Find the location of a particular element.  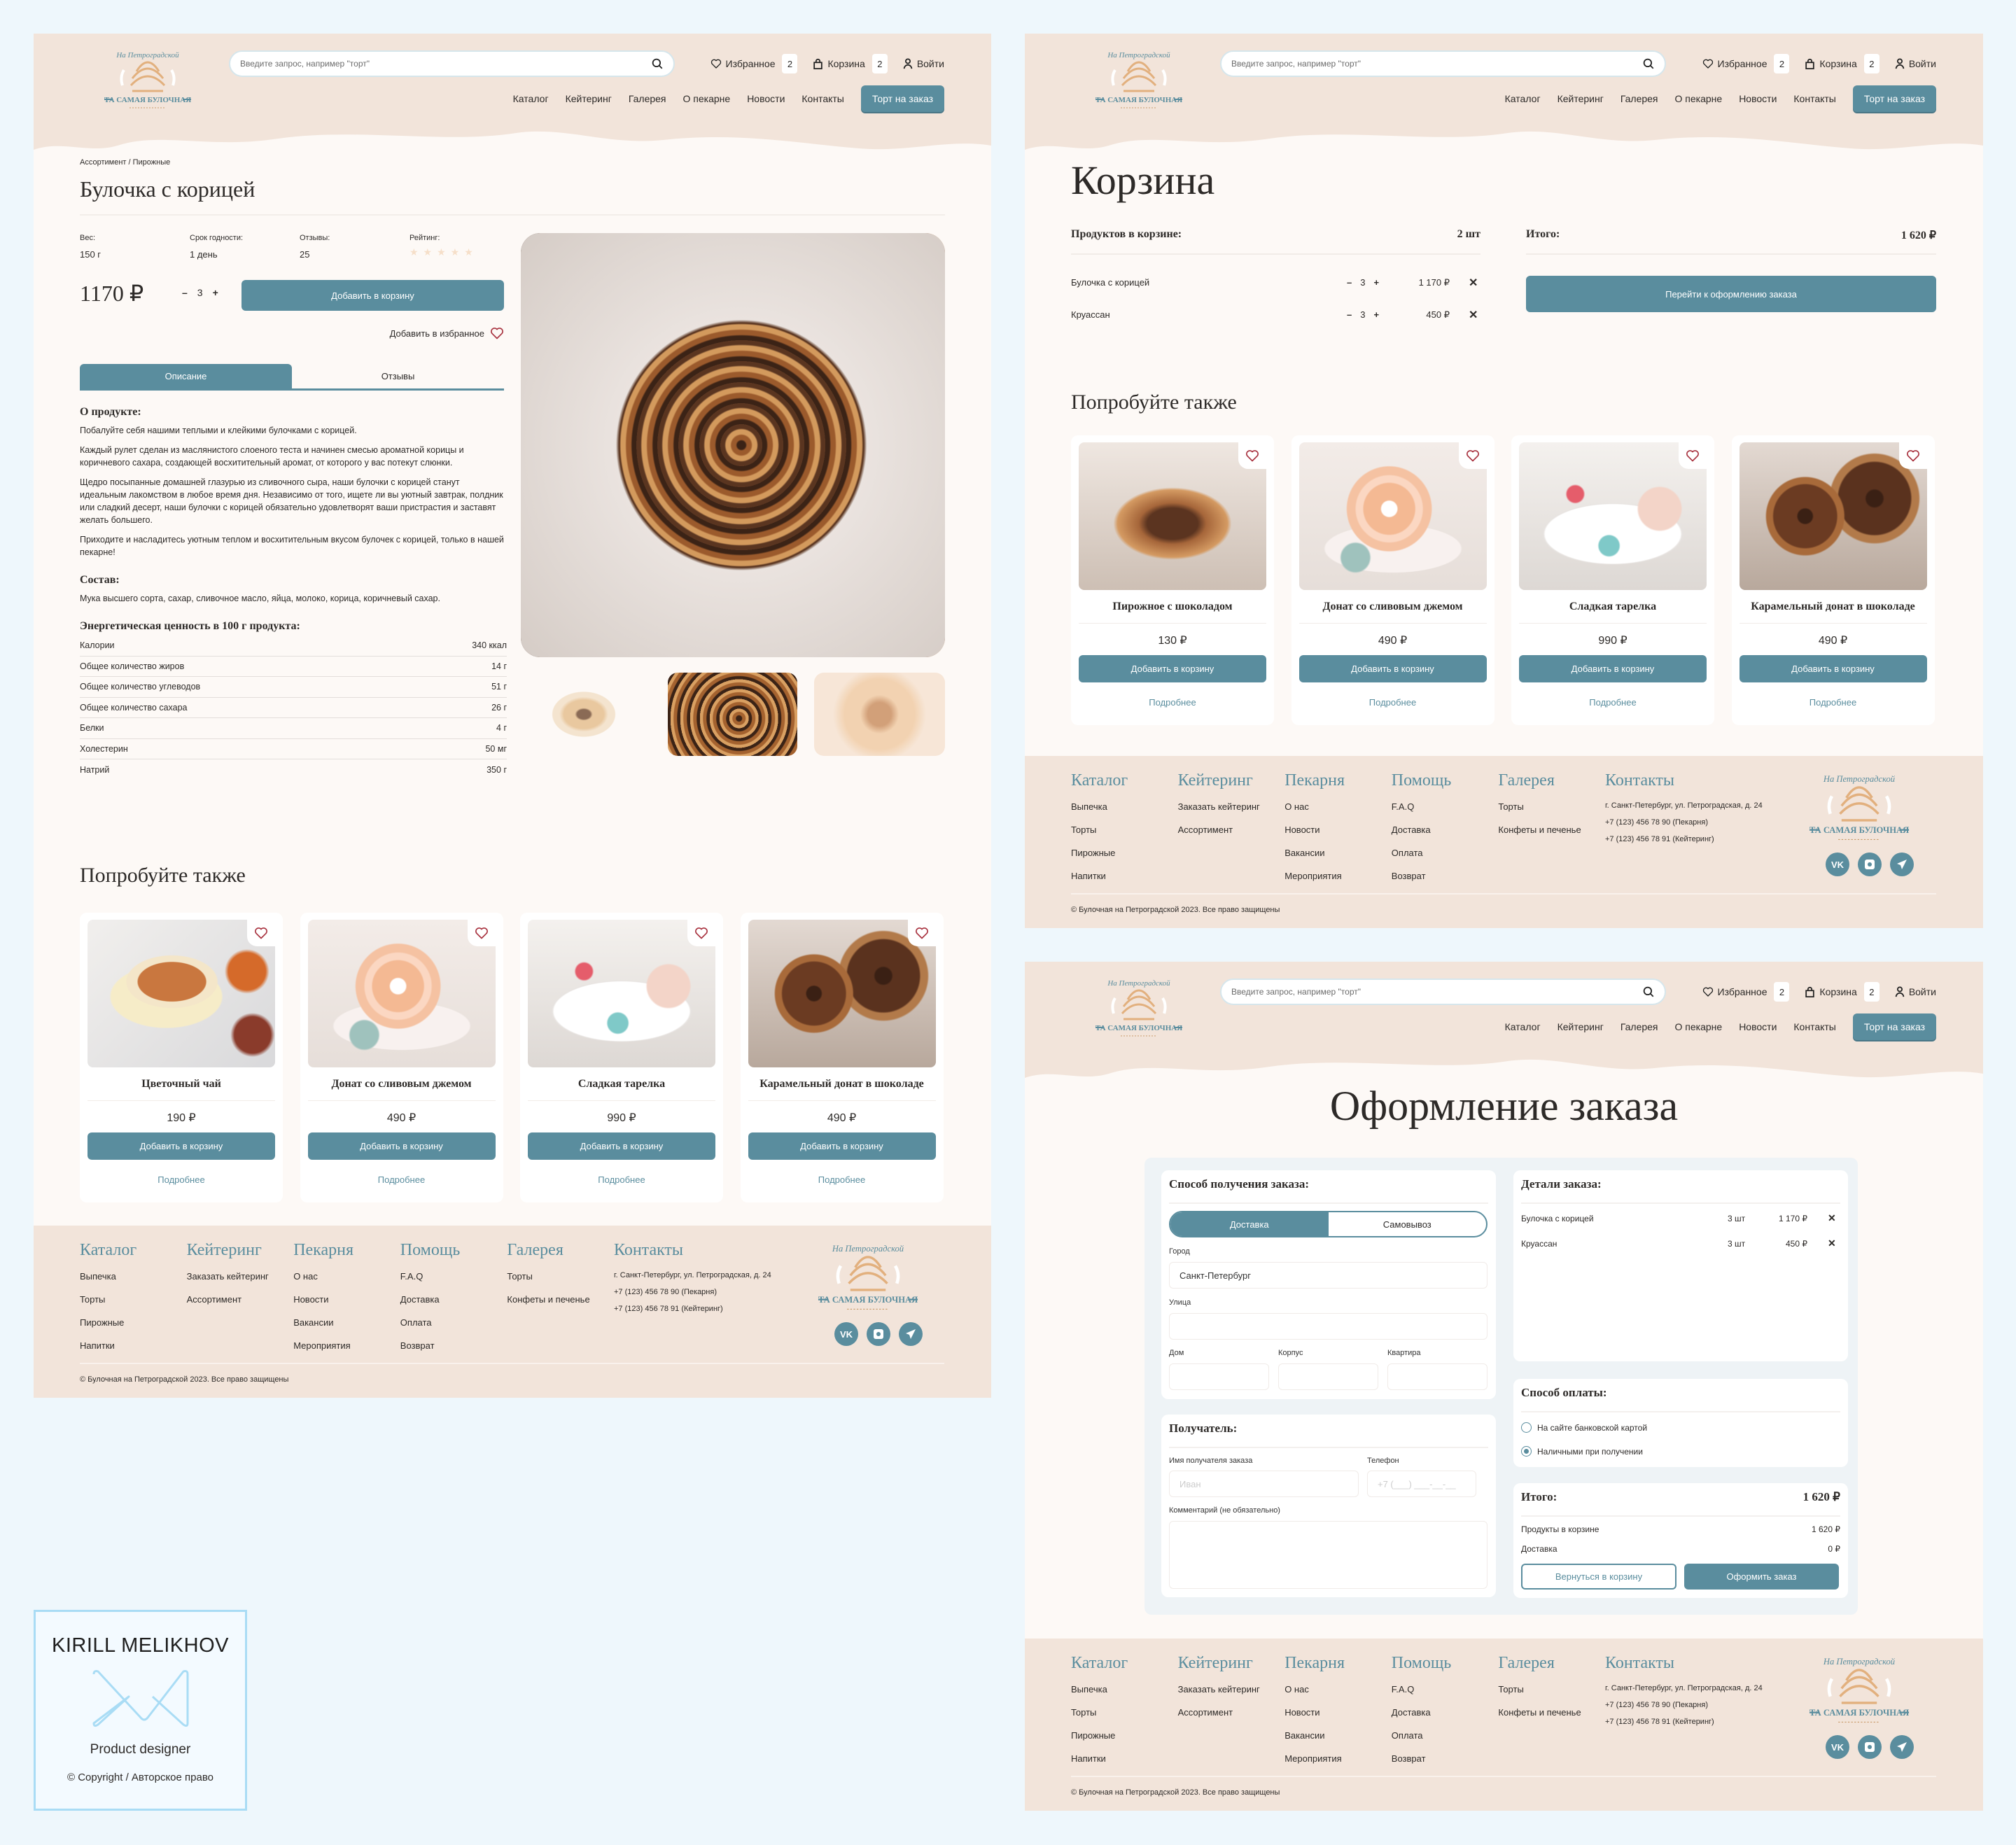

tab-description: Описание is located at coordinates (186, 376).